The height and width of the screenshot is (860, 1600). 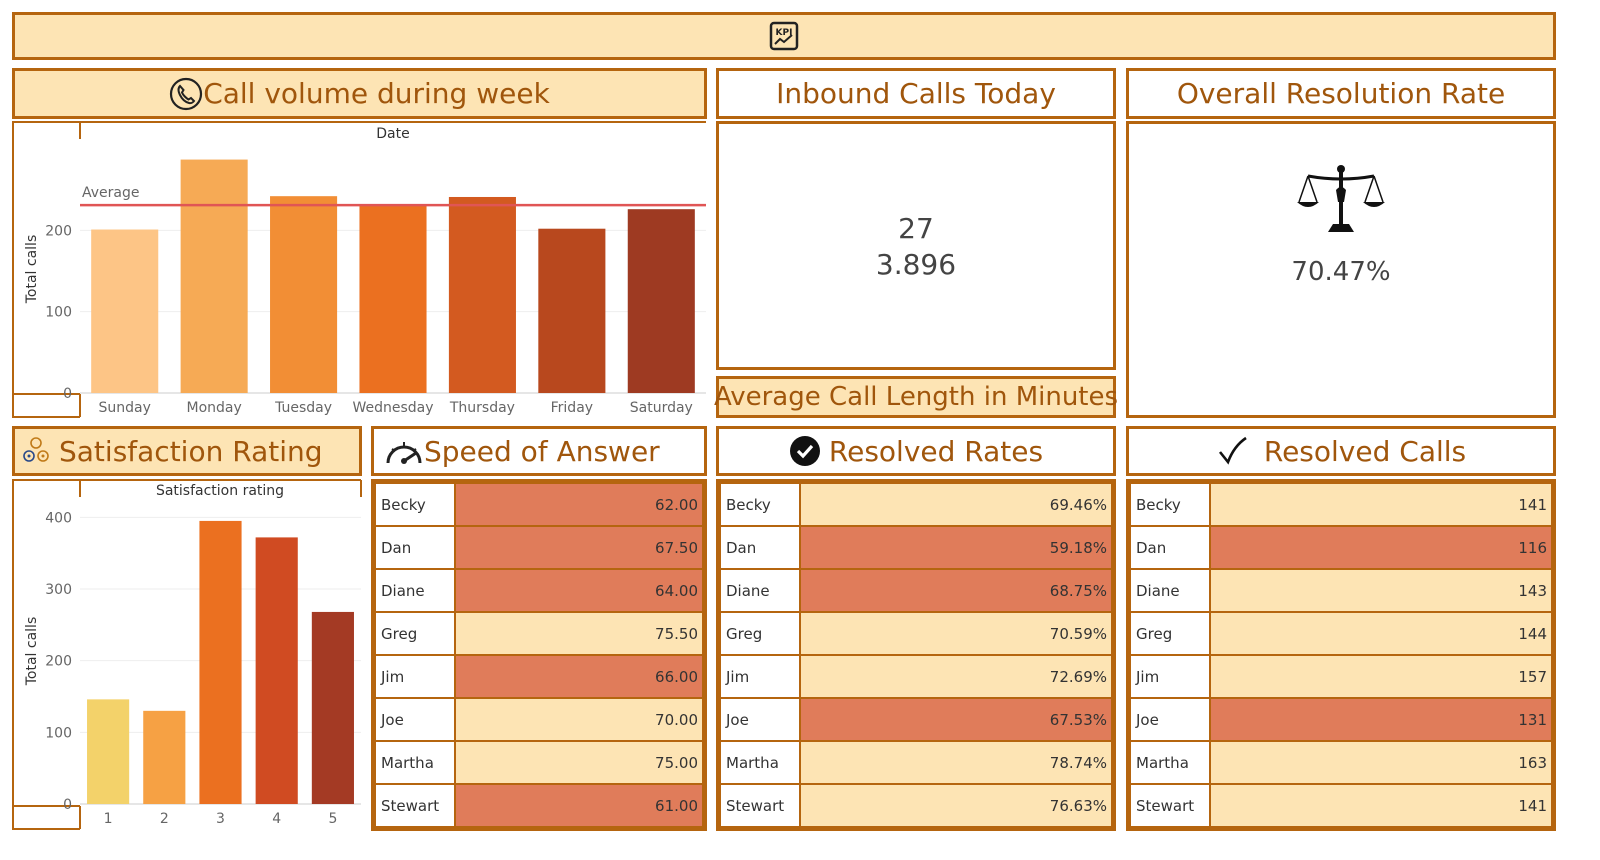 I want to click on x-tick-label: Wednesday, so click(x=392, y=408).